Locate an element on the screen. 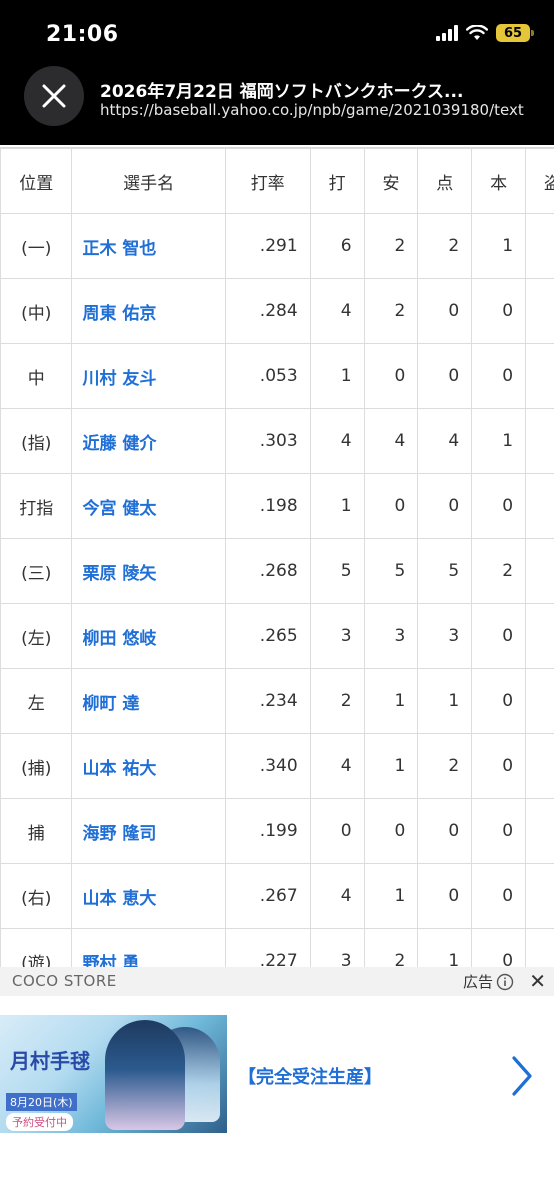 The width and height of the screenshot is (554, 1200). header-at-bats: 打 is located at coordinates (337, 181).